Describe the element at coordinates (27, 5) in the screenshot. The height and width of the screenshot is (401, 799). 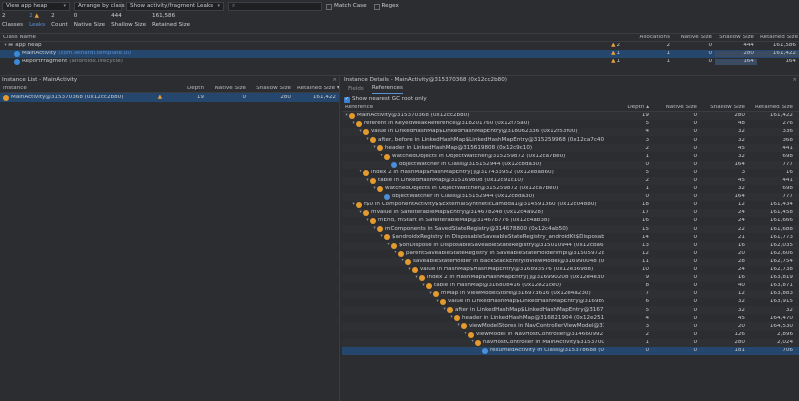
I see `heap-label: View app heap` at that location.